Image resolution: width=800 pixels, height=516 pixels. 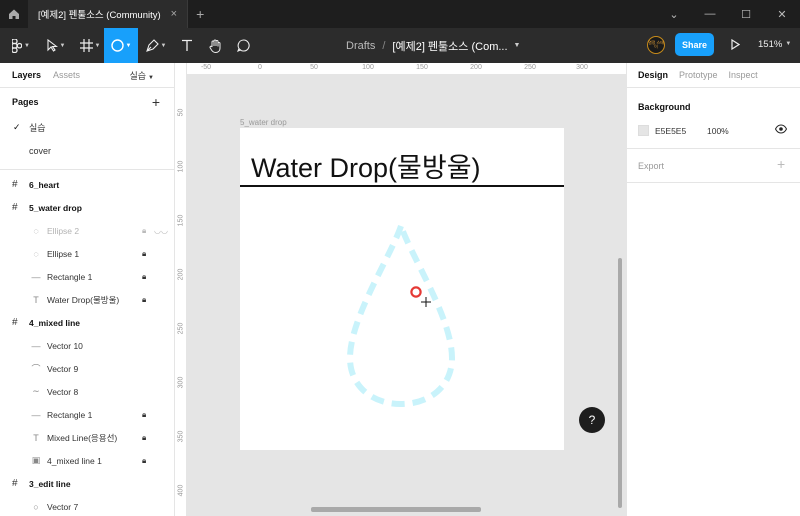 I want to click on layer-row: ⌒ Vector 9, so click(x=87, y=368).